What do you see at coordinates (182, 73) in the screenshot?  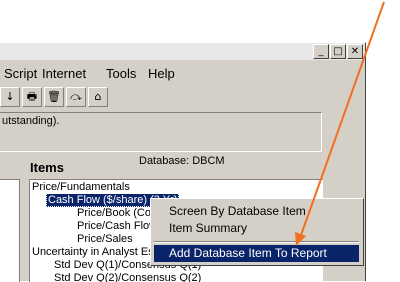 I see `menu-bar: Script Internet Tools Help` at bounding box center [182, 73].